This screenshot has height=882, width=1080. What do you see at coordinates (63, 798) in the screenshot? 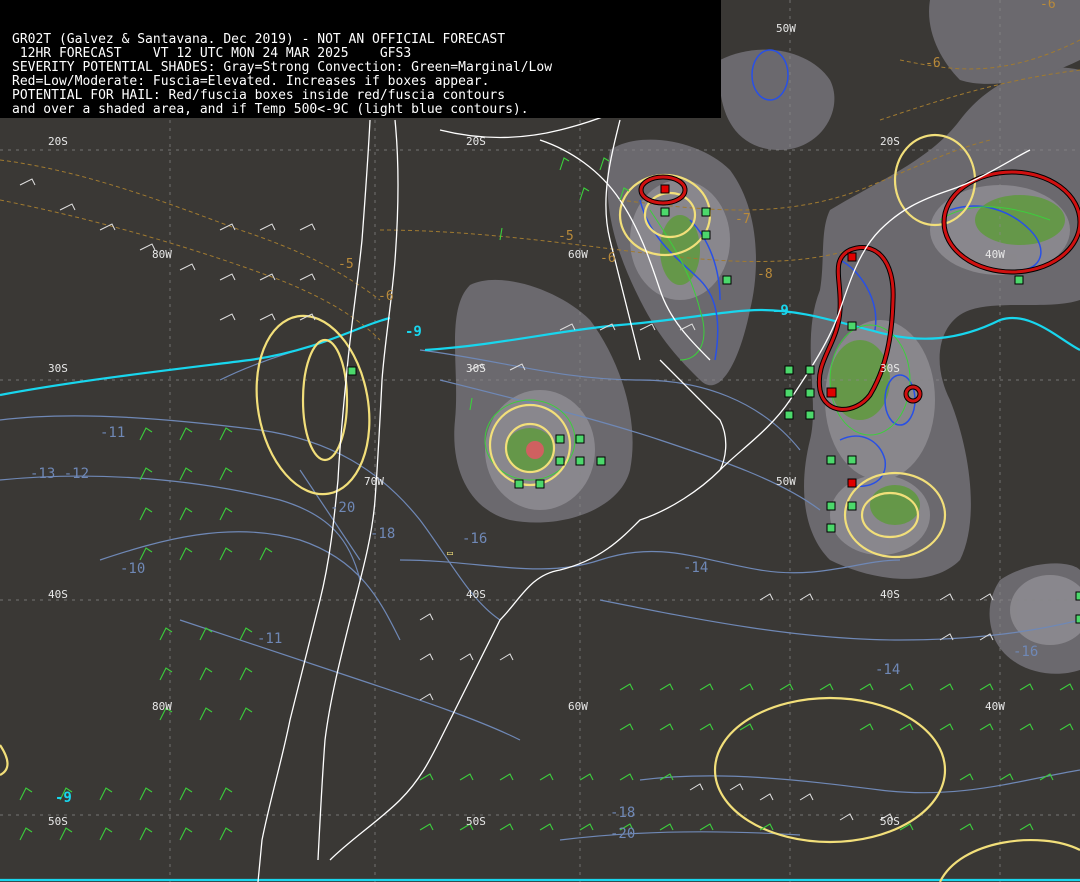
I see `contour-label-minus9-c: -9` at bounding box center [63, 798].